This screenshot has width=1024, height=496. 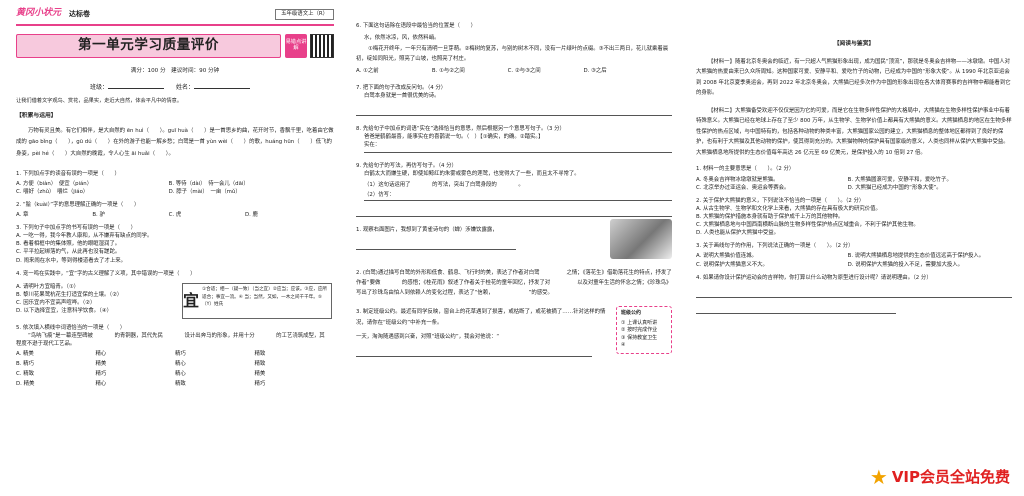 What do you see at coordinates (221, 88) in the screenshot?
I see `name-field` at bounding box center [221, 88].